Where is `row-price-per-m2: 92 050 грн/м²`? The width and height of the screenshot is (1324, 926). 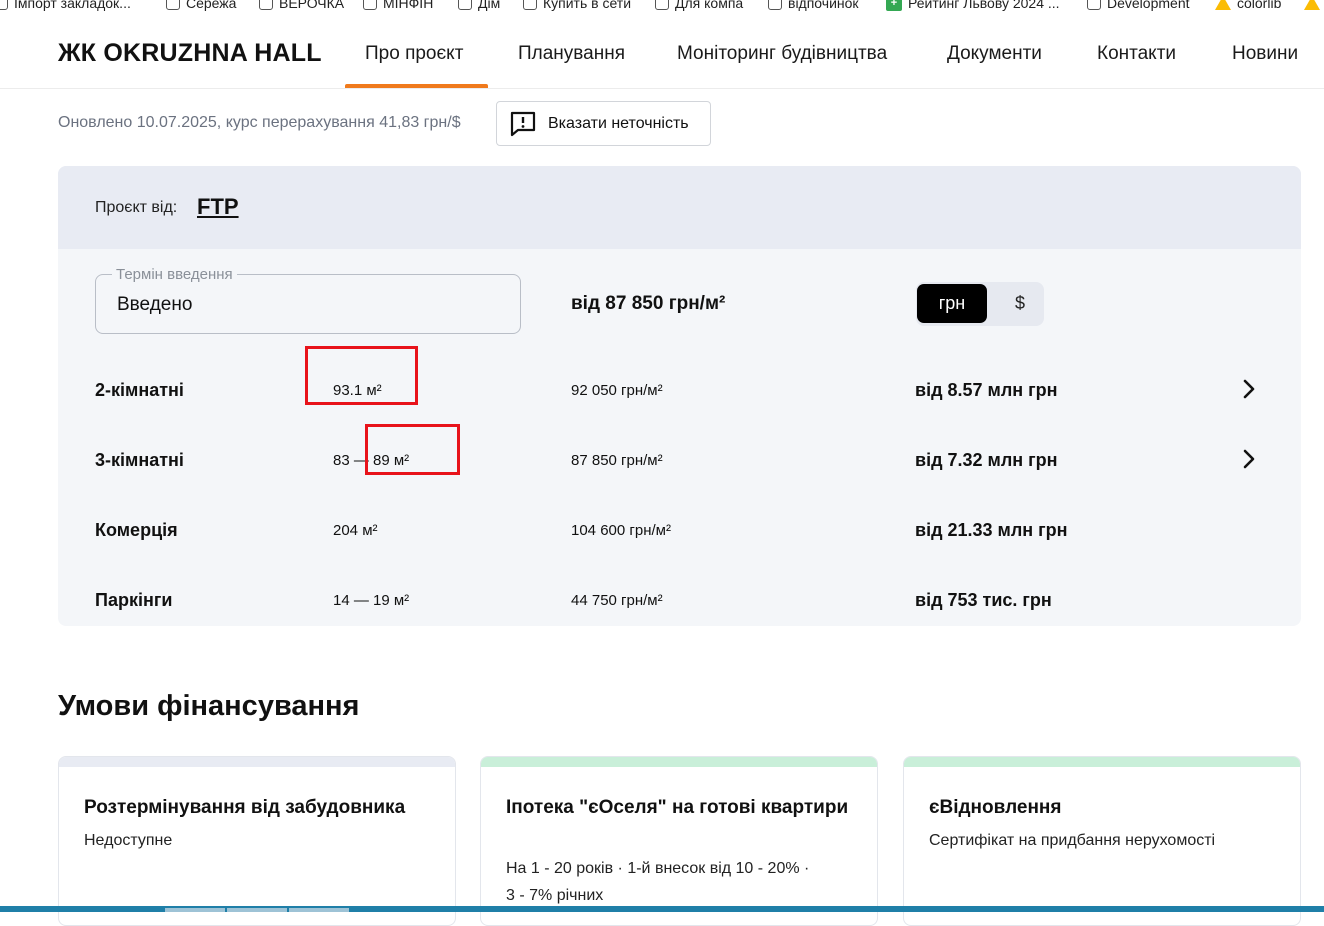
row-price-per-m2: 92 050 грн/м² is located at coordinates (617, 390).